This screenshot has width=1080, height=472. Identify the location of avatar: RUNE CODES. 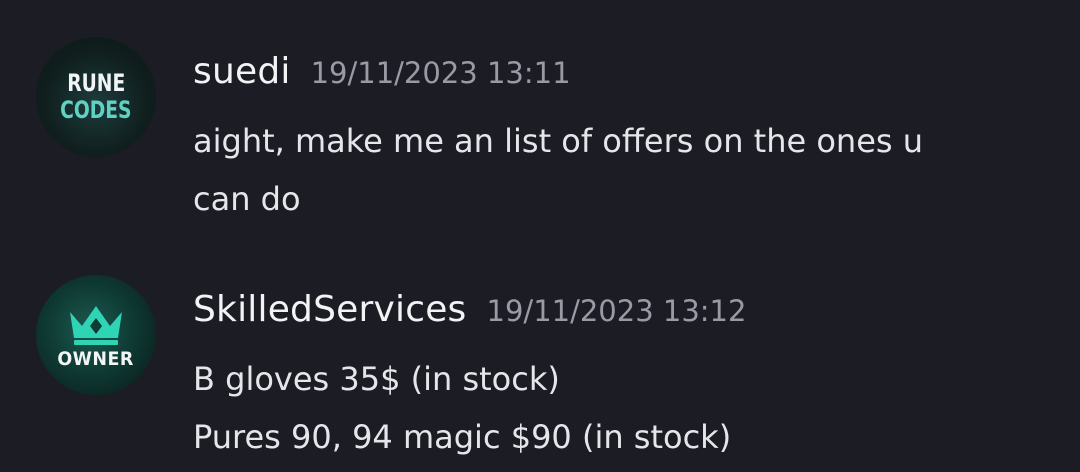
(96, 97).